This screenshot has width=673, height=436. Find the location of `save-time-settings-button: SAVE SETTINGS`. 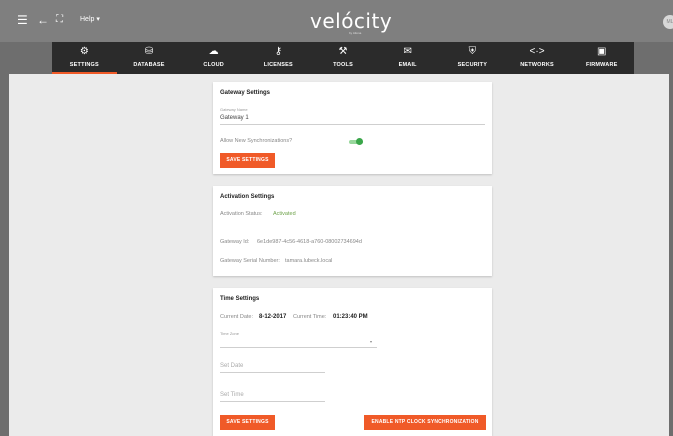

save-time-settings-button: SAVE SETTINGS is located at coordinates (247, 422).